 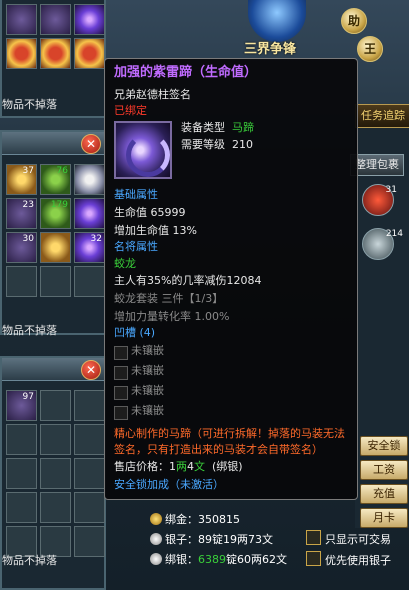 I want to click on wage-button: 工资, so click(x=384, y=470).